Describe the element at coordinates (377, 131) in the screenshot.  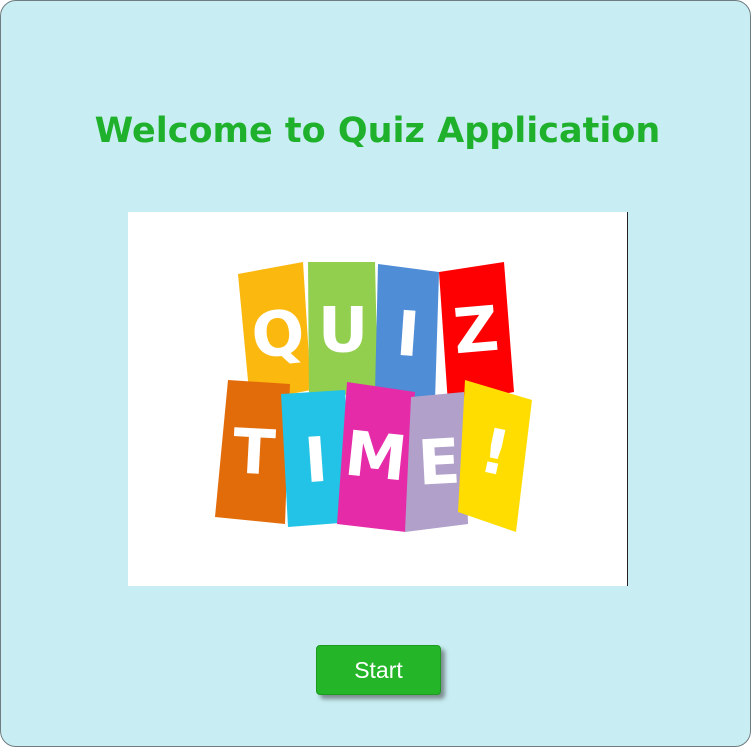
I see `page-title: Welcome to Quiz Application` at that location.